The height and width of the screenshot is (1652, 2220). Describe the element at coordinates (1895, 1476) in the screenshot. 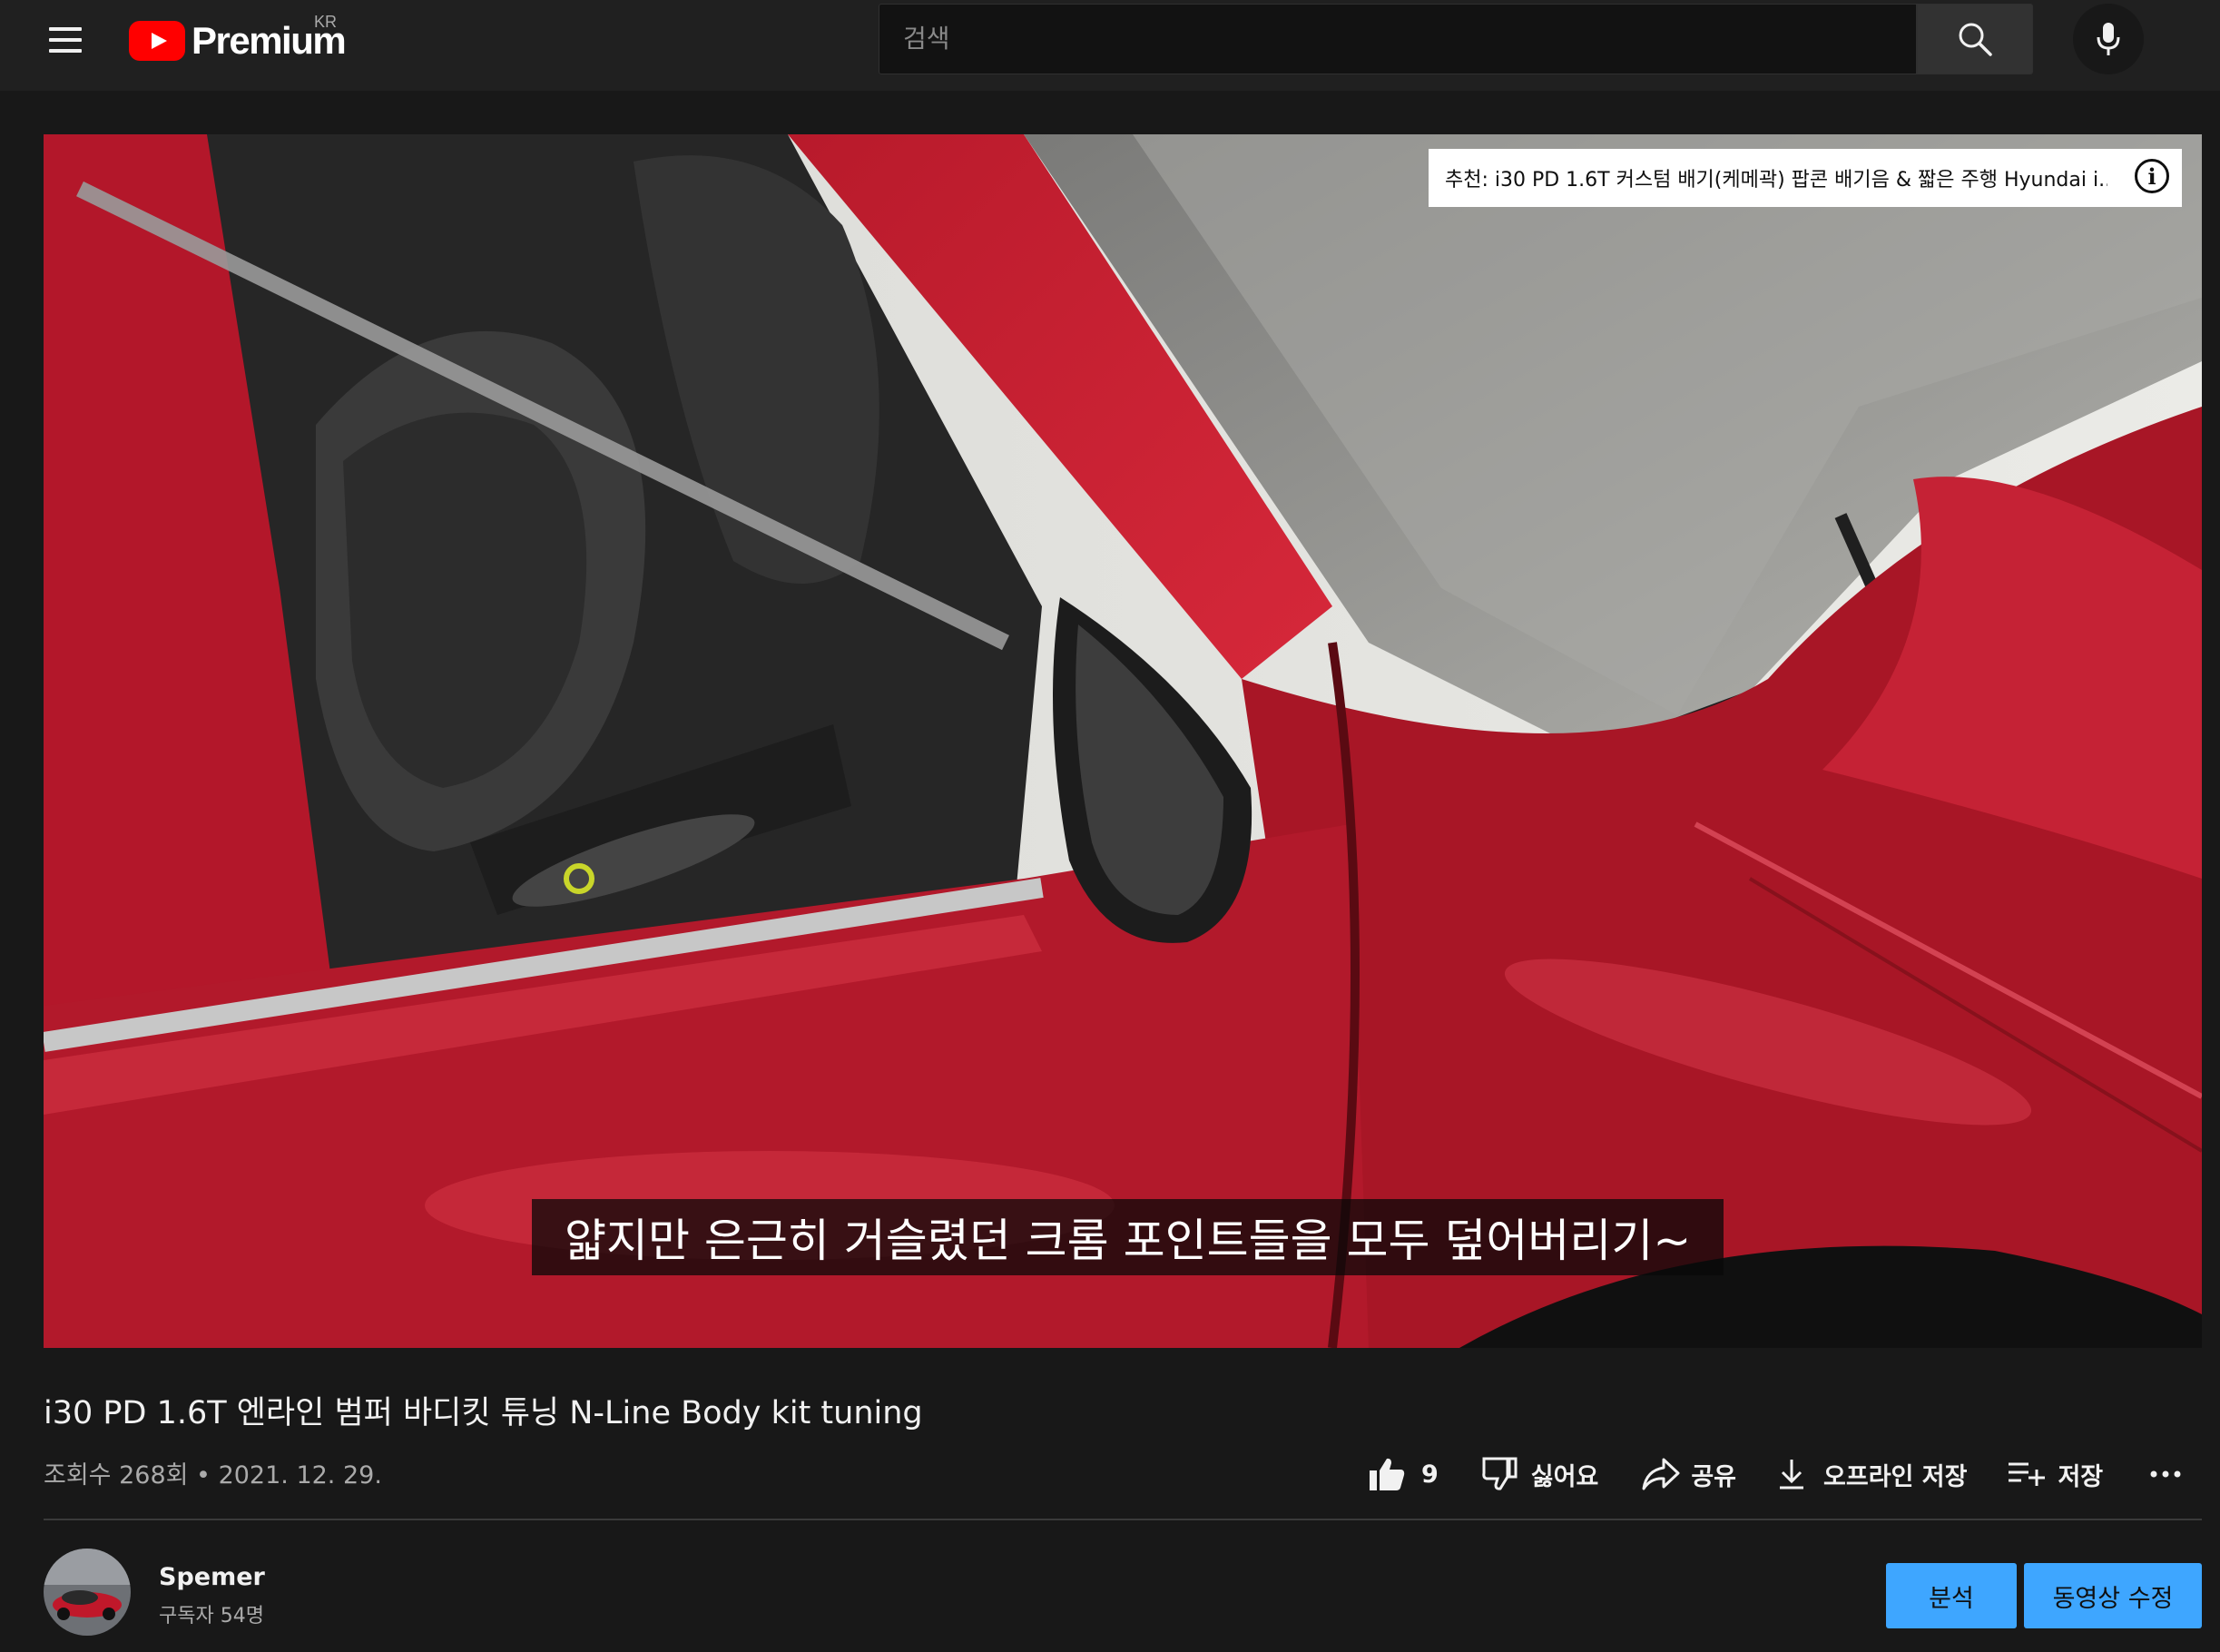

I see `download-label: 오프라인 저장` at that location.